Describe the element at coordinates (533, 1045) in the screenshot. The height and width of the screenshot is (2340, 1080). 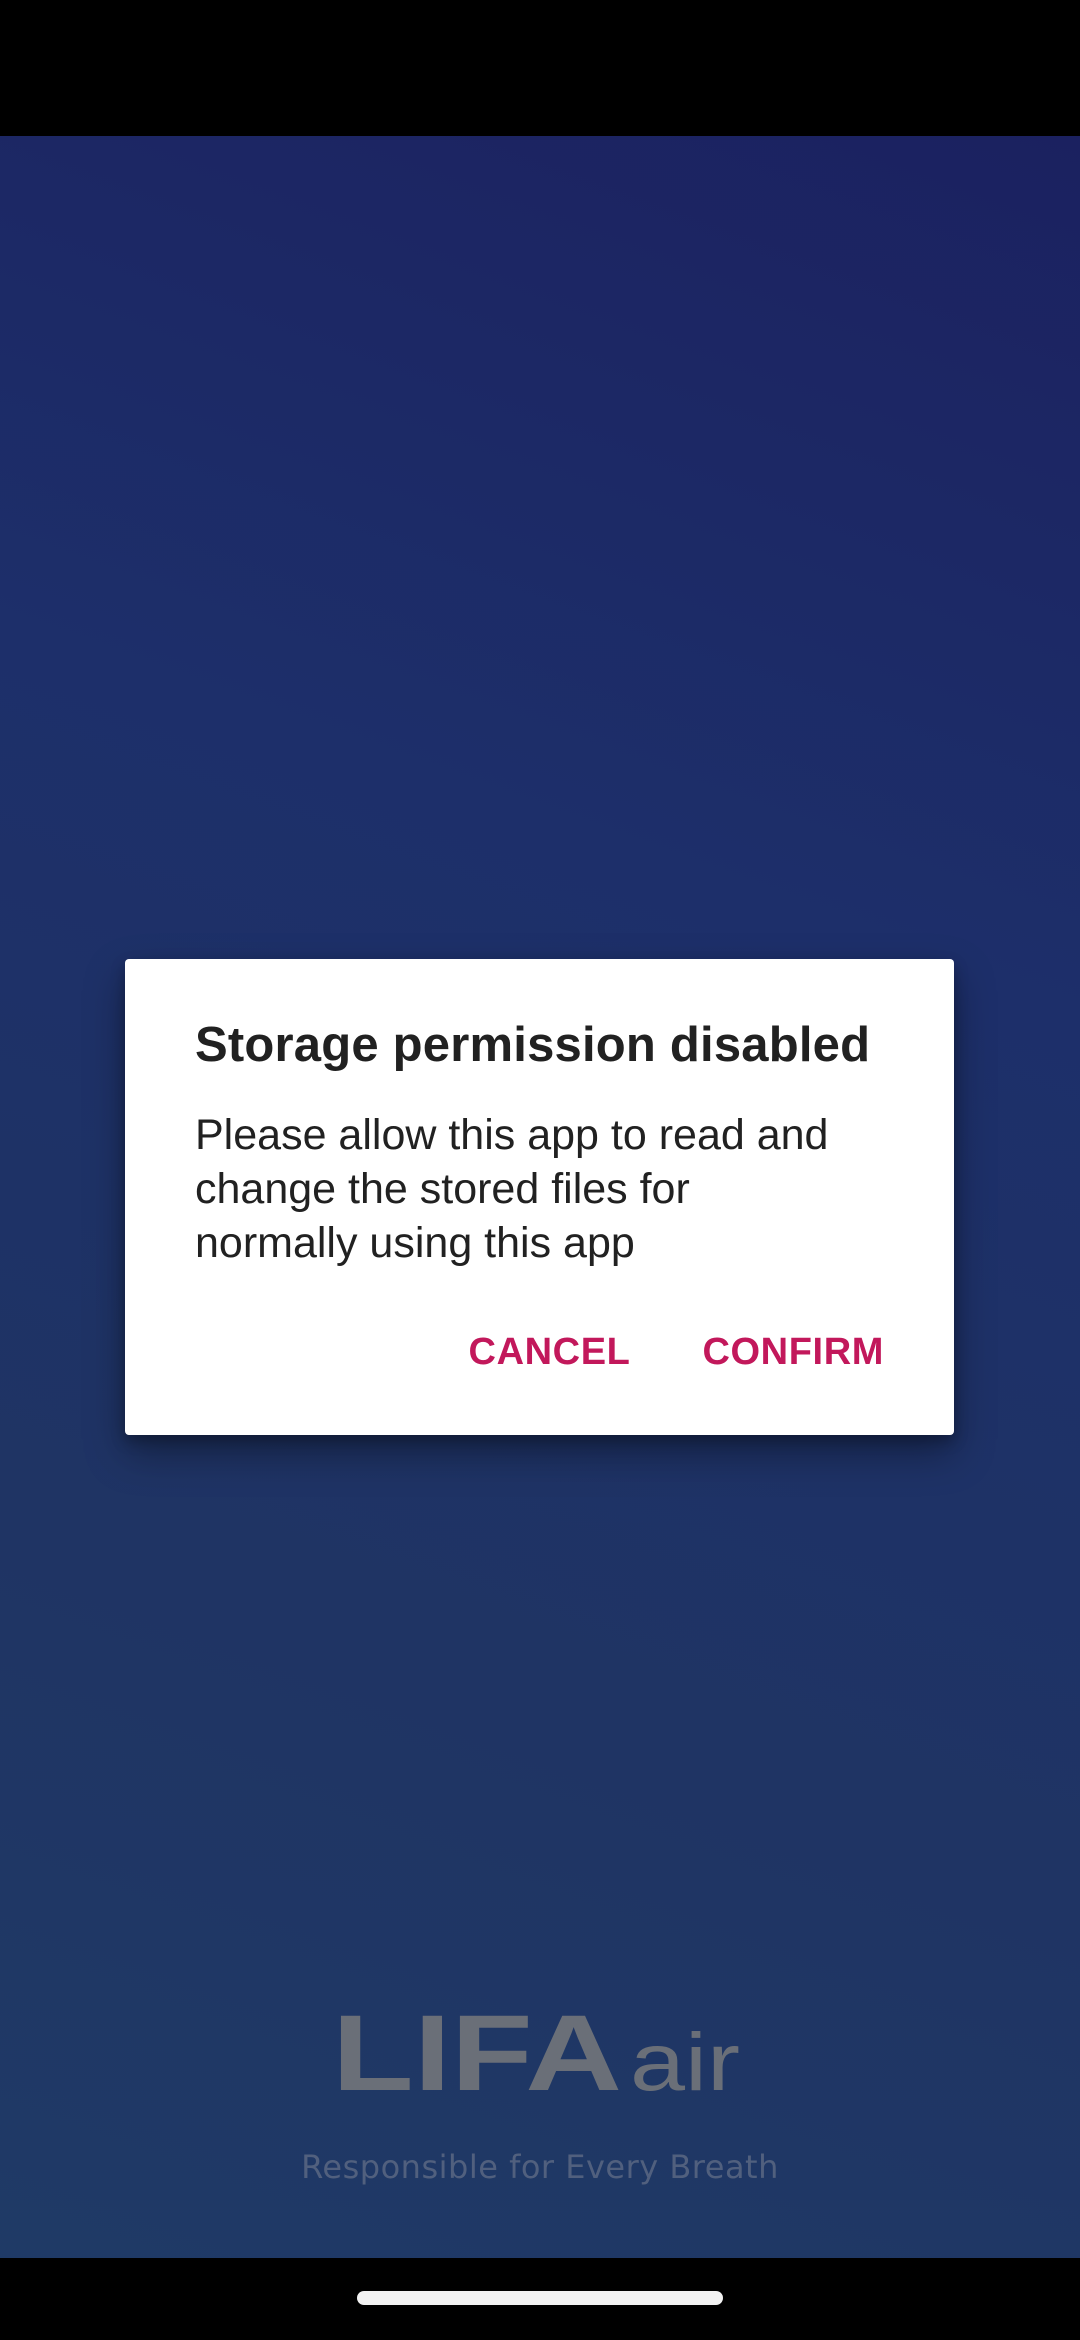
I see `dialog-title: Storage permission disabled` at that location.